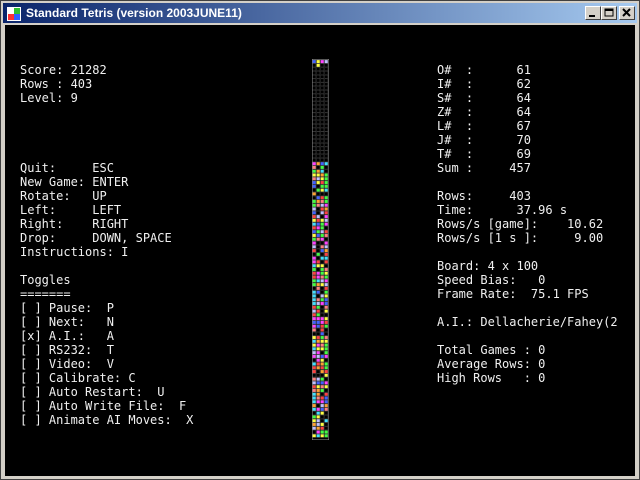 Image resolution: width=640 pixels, height=480 pixels. I want to click on maximize-button, so click(609, 13).